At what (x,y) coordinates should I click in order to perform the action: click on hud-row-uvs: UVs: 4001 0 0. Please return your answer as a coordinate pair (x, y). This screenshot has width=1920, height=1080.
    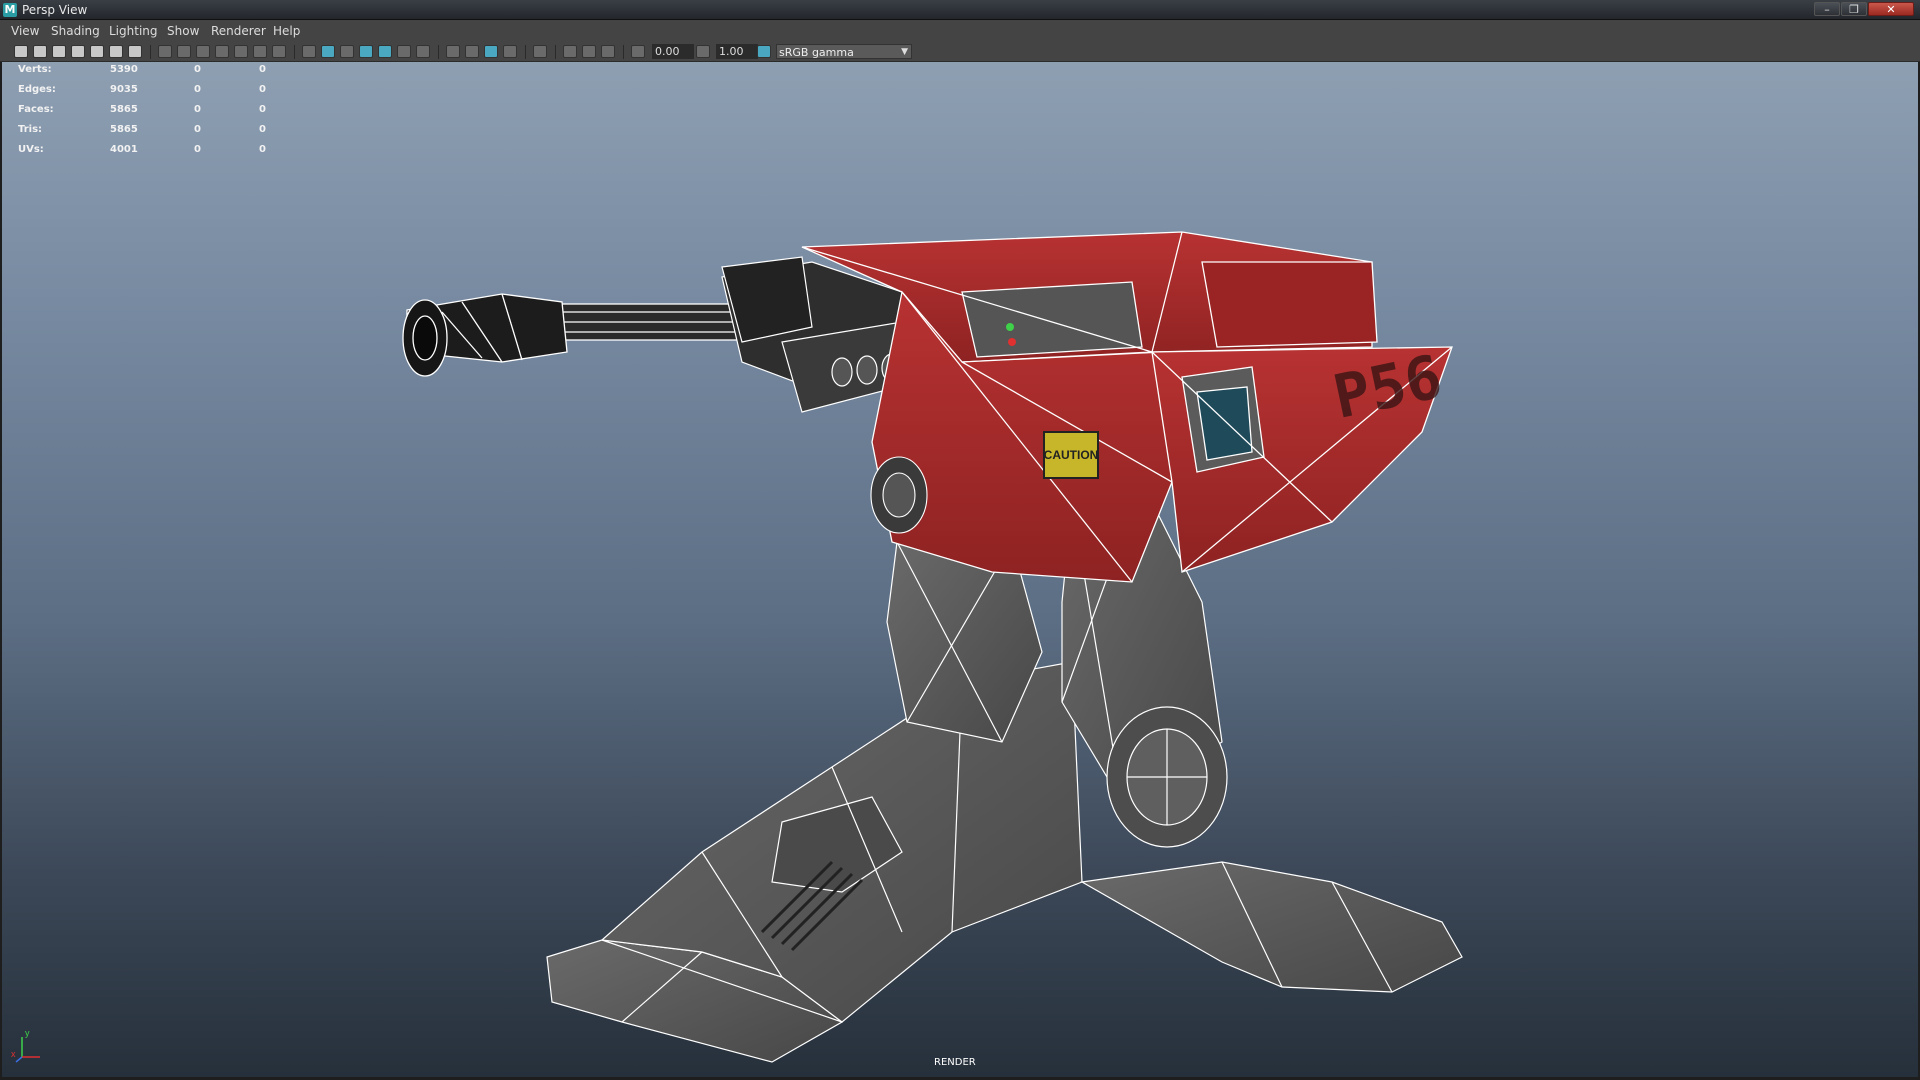
    Looking at the image, I should click on (148, 154).